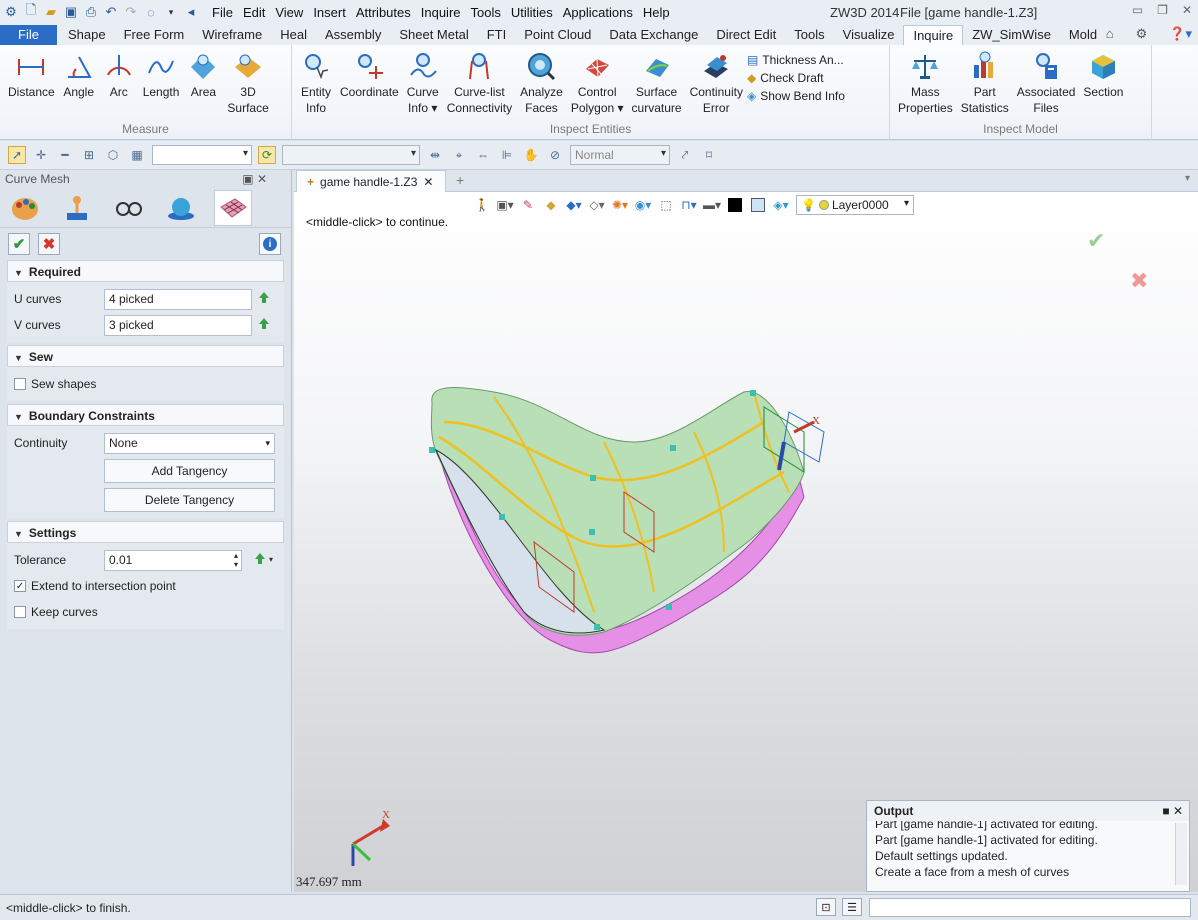 The height and width of the screenshot is (920, 1198). I want to click on hand-icon: ✋, so click(531, 155).